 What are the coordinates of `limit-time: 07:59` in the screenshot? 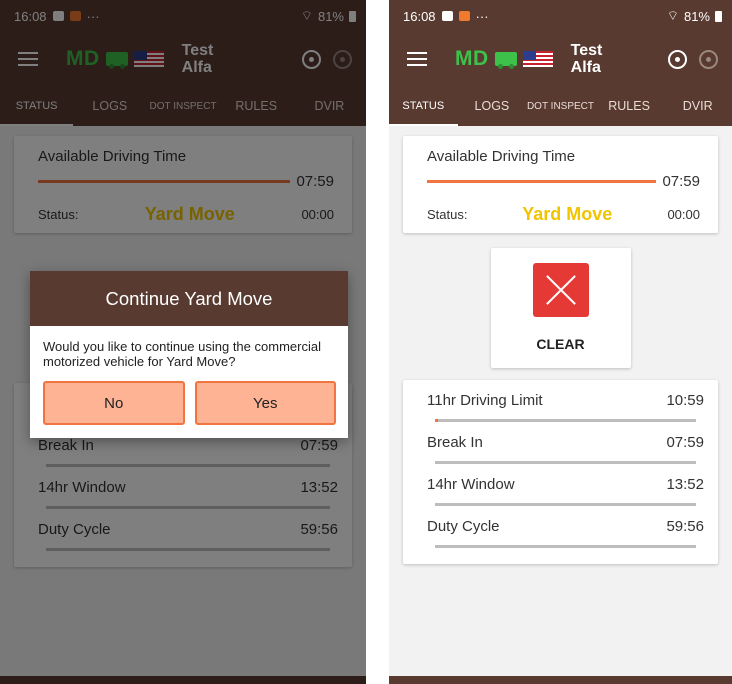 It's located at (685, 442).